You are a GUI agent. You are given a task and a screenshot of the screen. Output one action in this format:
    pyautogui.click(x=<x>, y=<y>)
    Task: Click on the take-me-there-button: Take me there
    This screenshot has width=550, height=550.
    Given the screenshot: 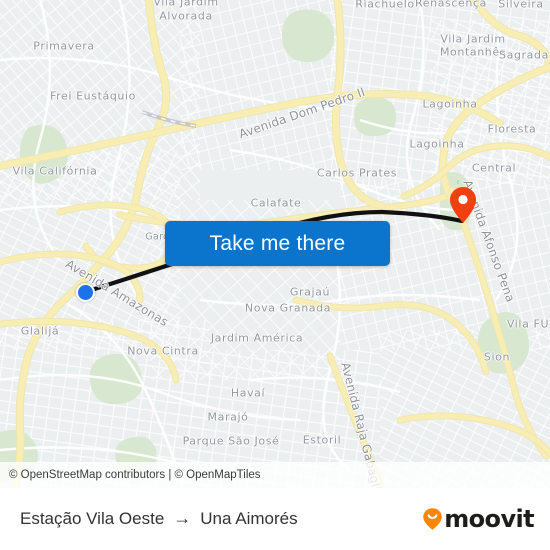 What is the action you would take?
    pyautogui.click(x=277, y=243)
    